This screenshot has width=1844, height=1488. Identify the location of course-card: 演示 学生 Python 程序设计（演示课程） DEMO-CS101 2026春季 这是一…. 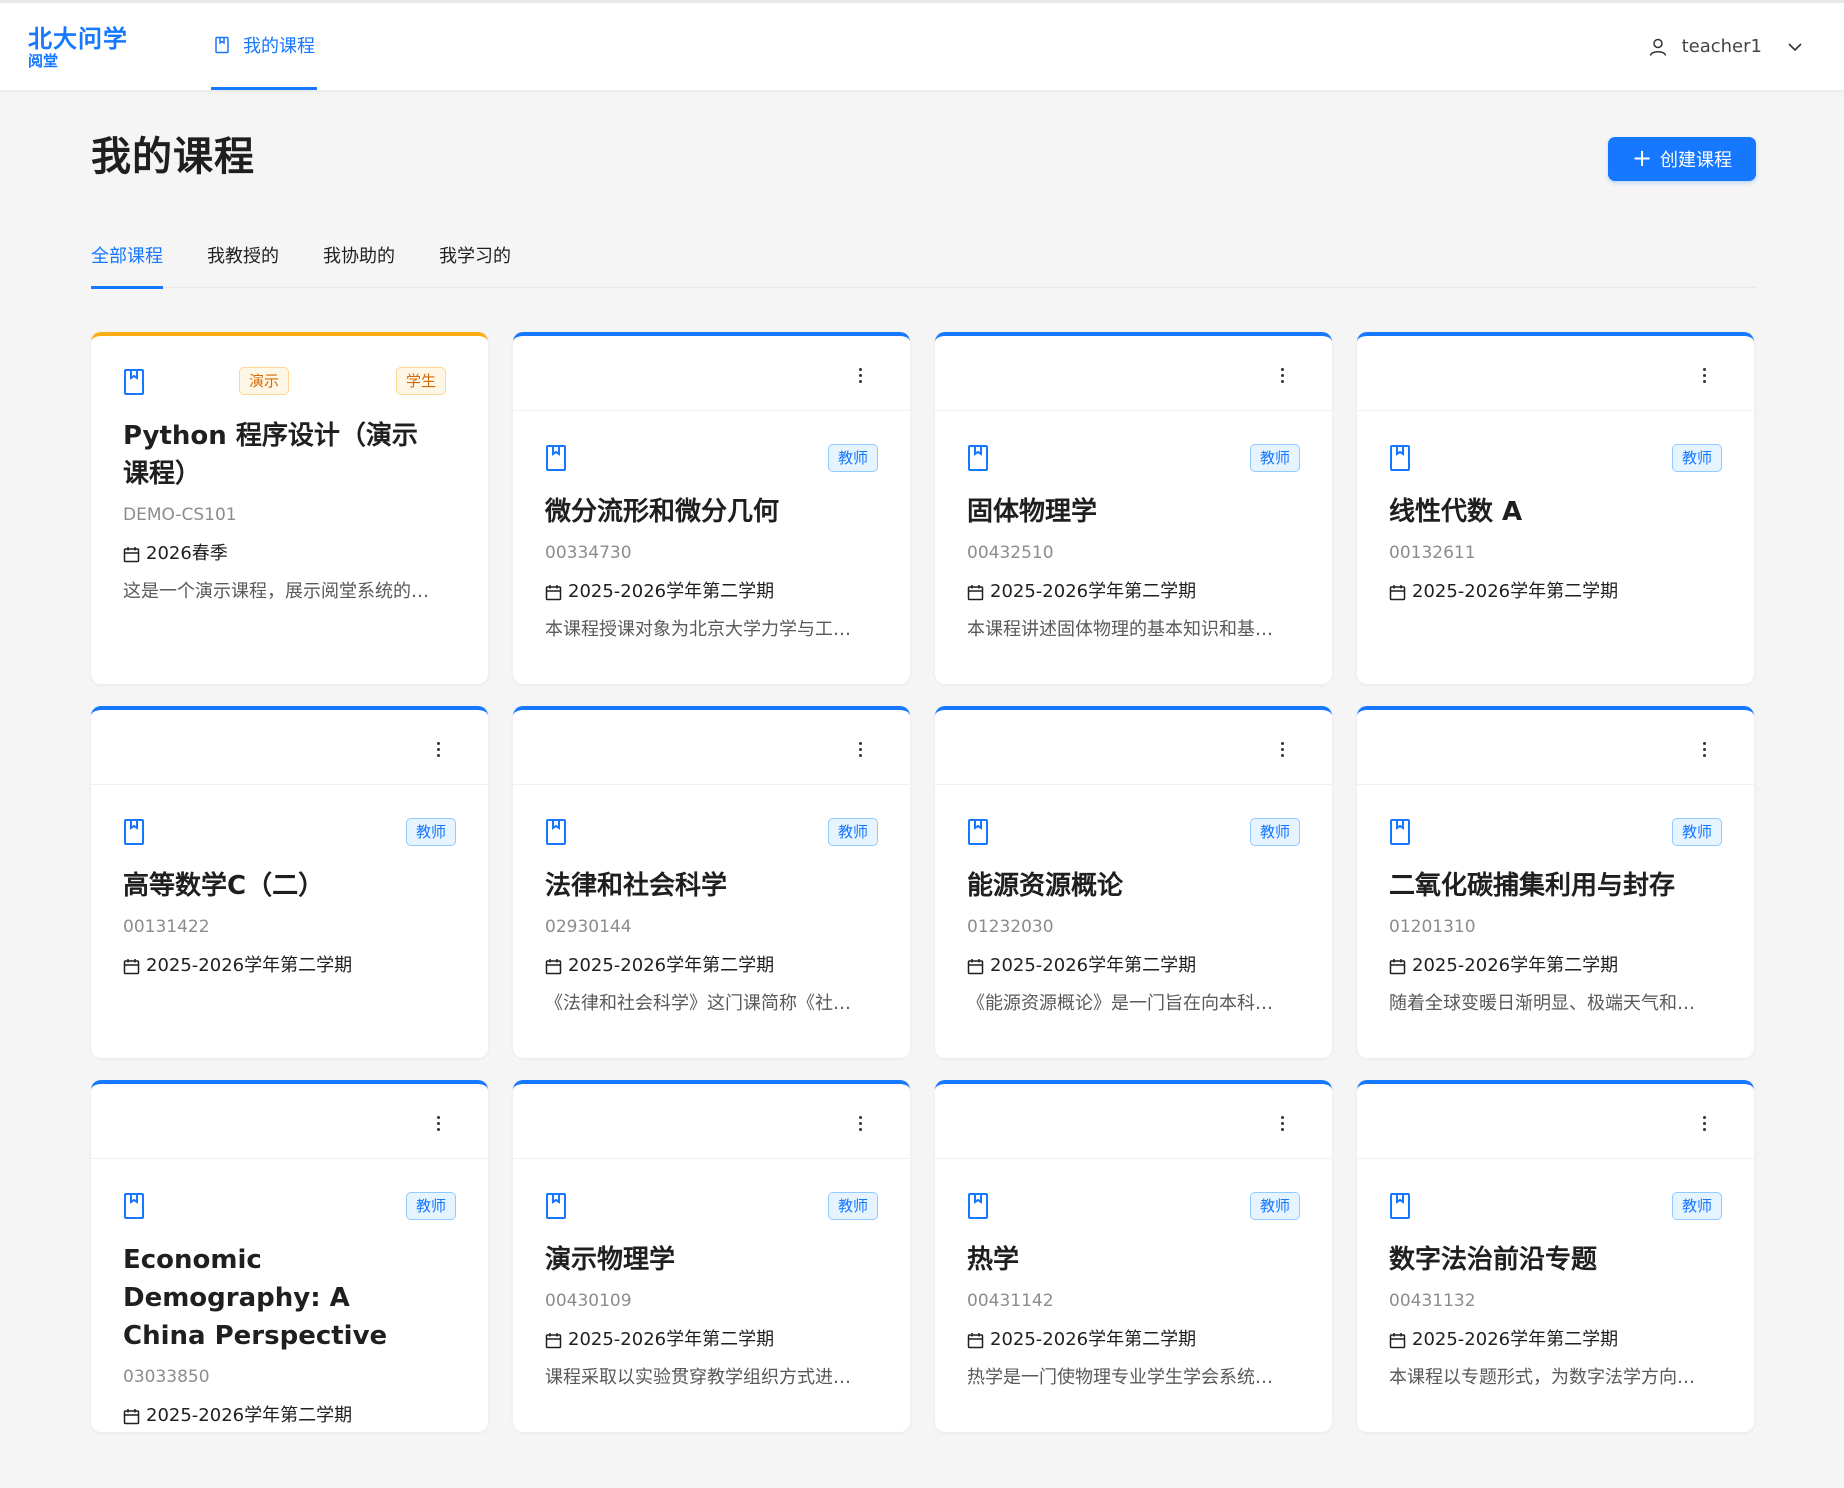
(289, 508).